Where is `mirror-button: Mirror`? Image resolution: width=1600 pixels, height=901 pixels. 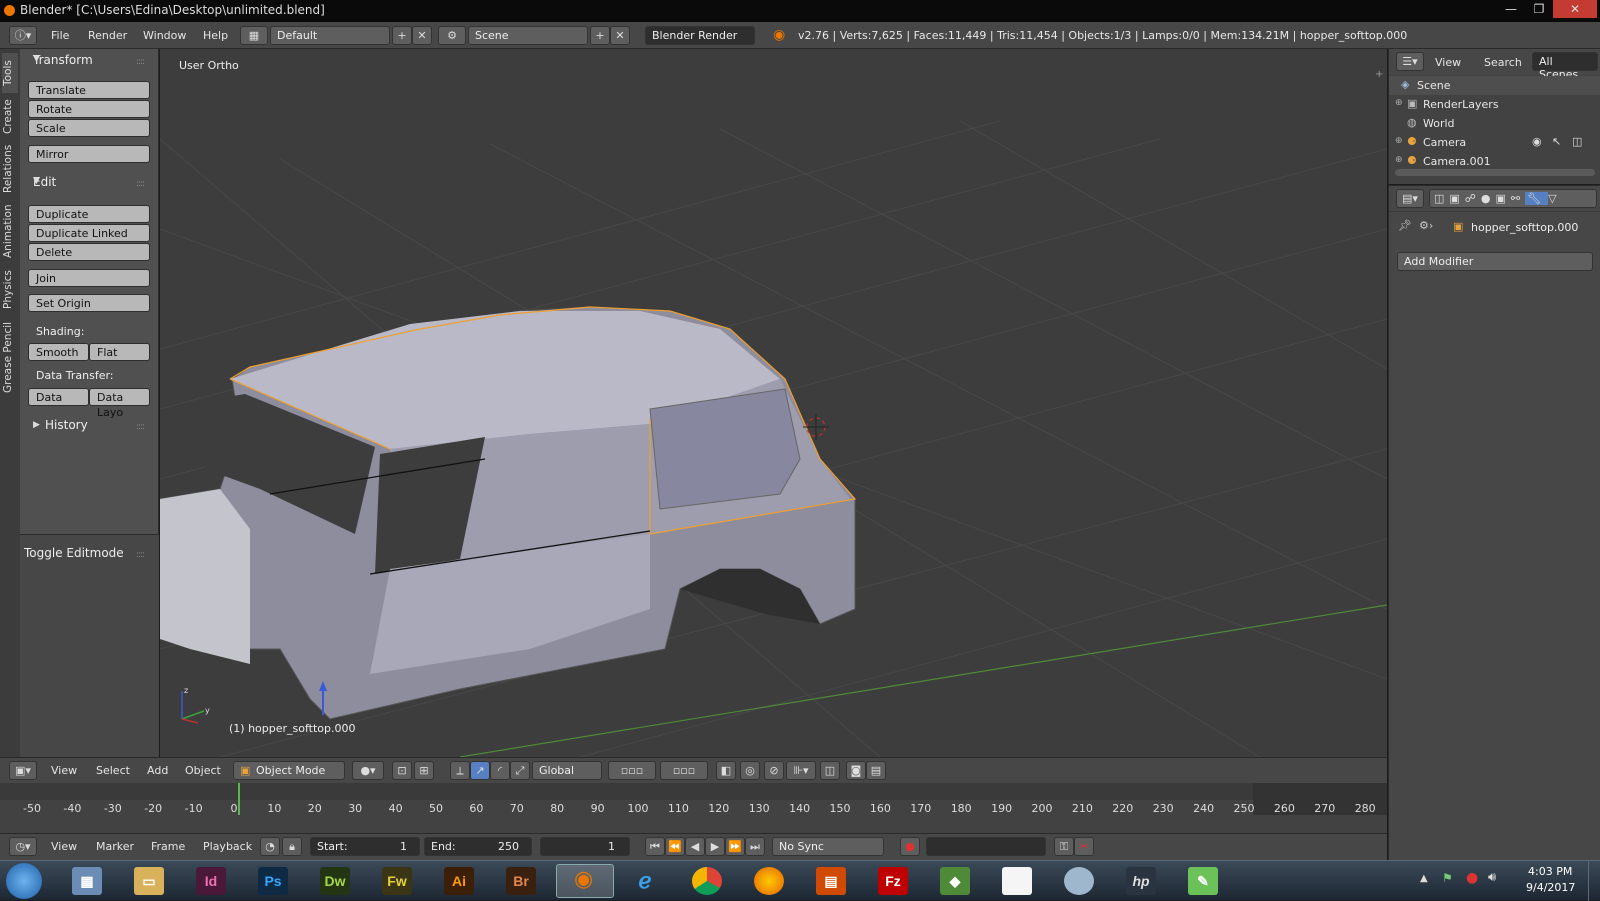 mirror-button: Mirror is located at coordinates (89, 154).